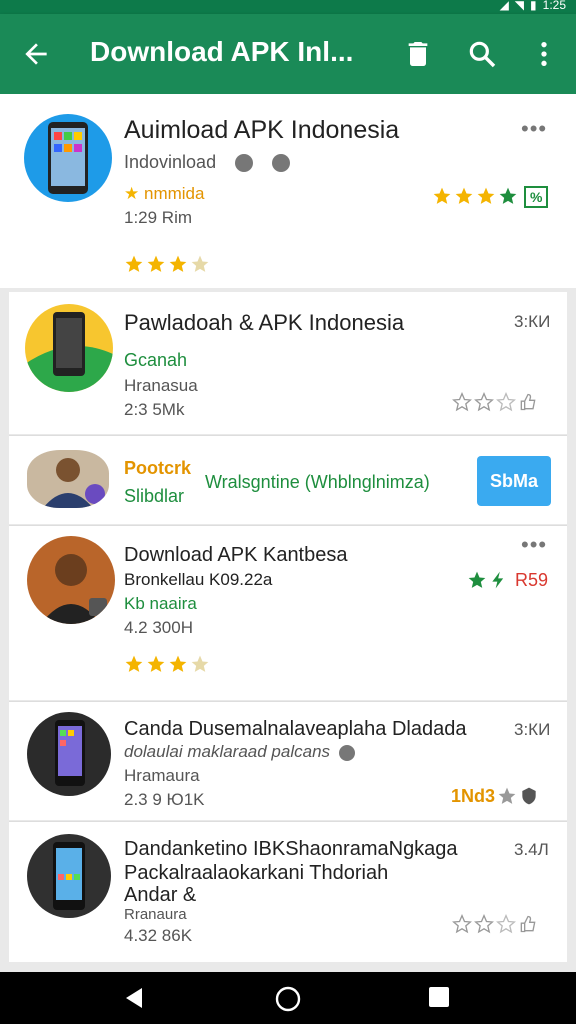 The height and width of the screenshot is (1024, 576). I want to click on navigation-bar, so click(288, 998).